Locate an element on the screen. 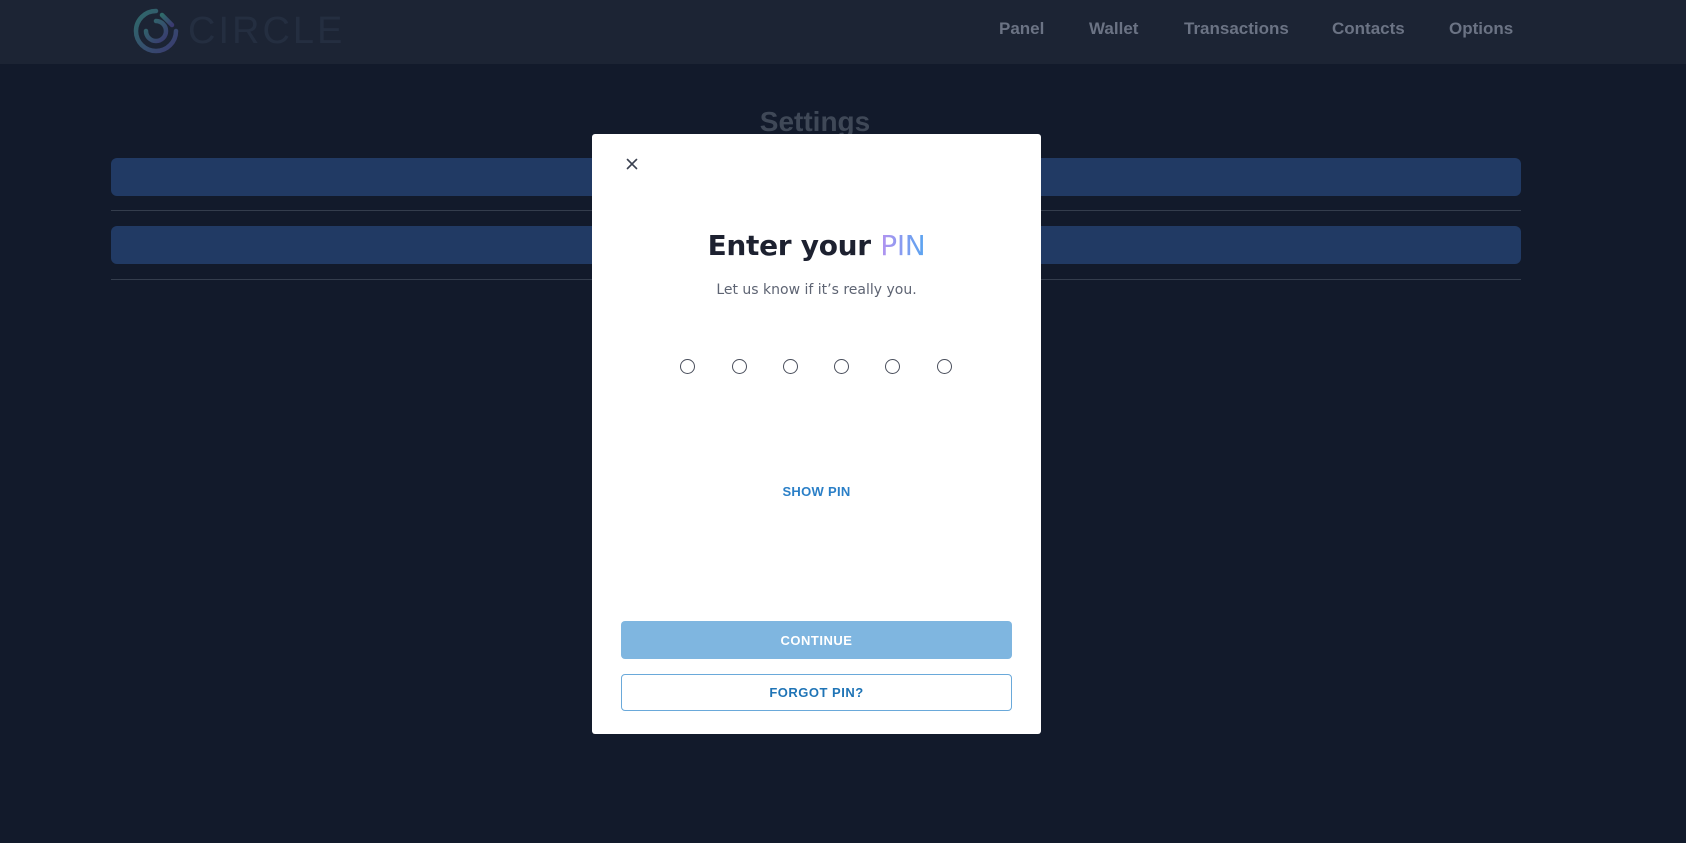 This screenshot has width=1686, height=843. logo: CIRCLE is located at coordinates (238, 31).